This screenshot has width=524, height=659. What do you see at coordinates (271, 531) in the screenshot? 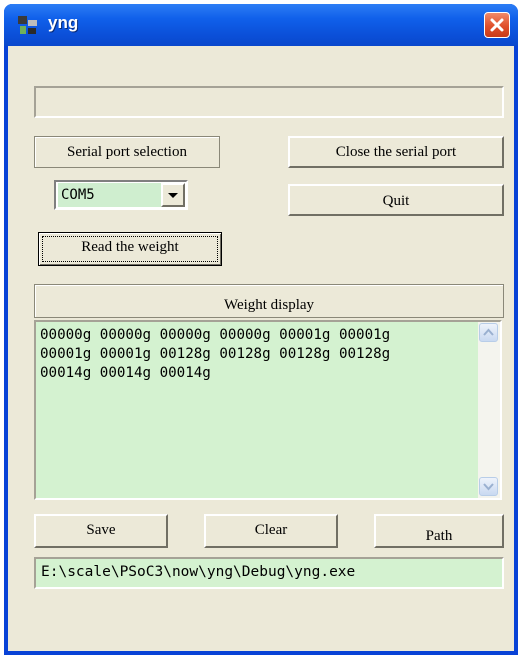
I see `clear-button: Clear` at bounding box center [271, 531].